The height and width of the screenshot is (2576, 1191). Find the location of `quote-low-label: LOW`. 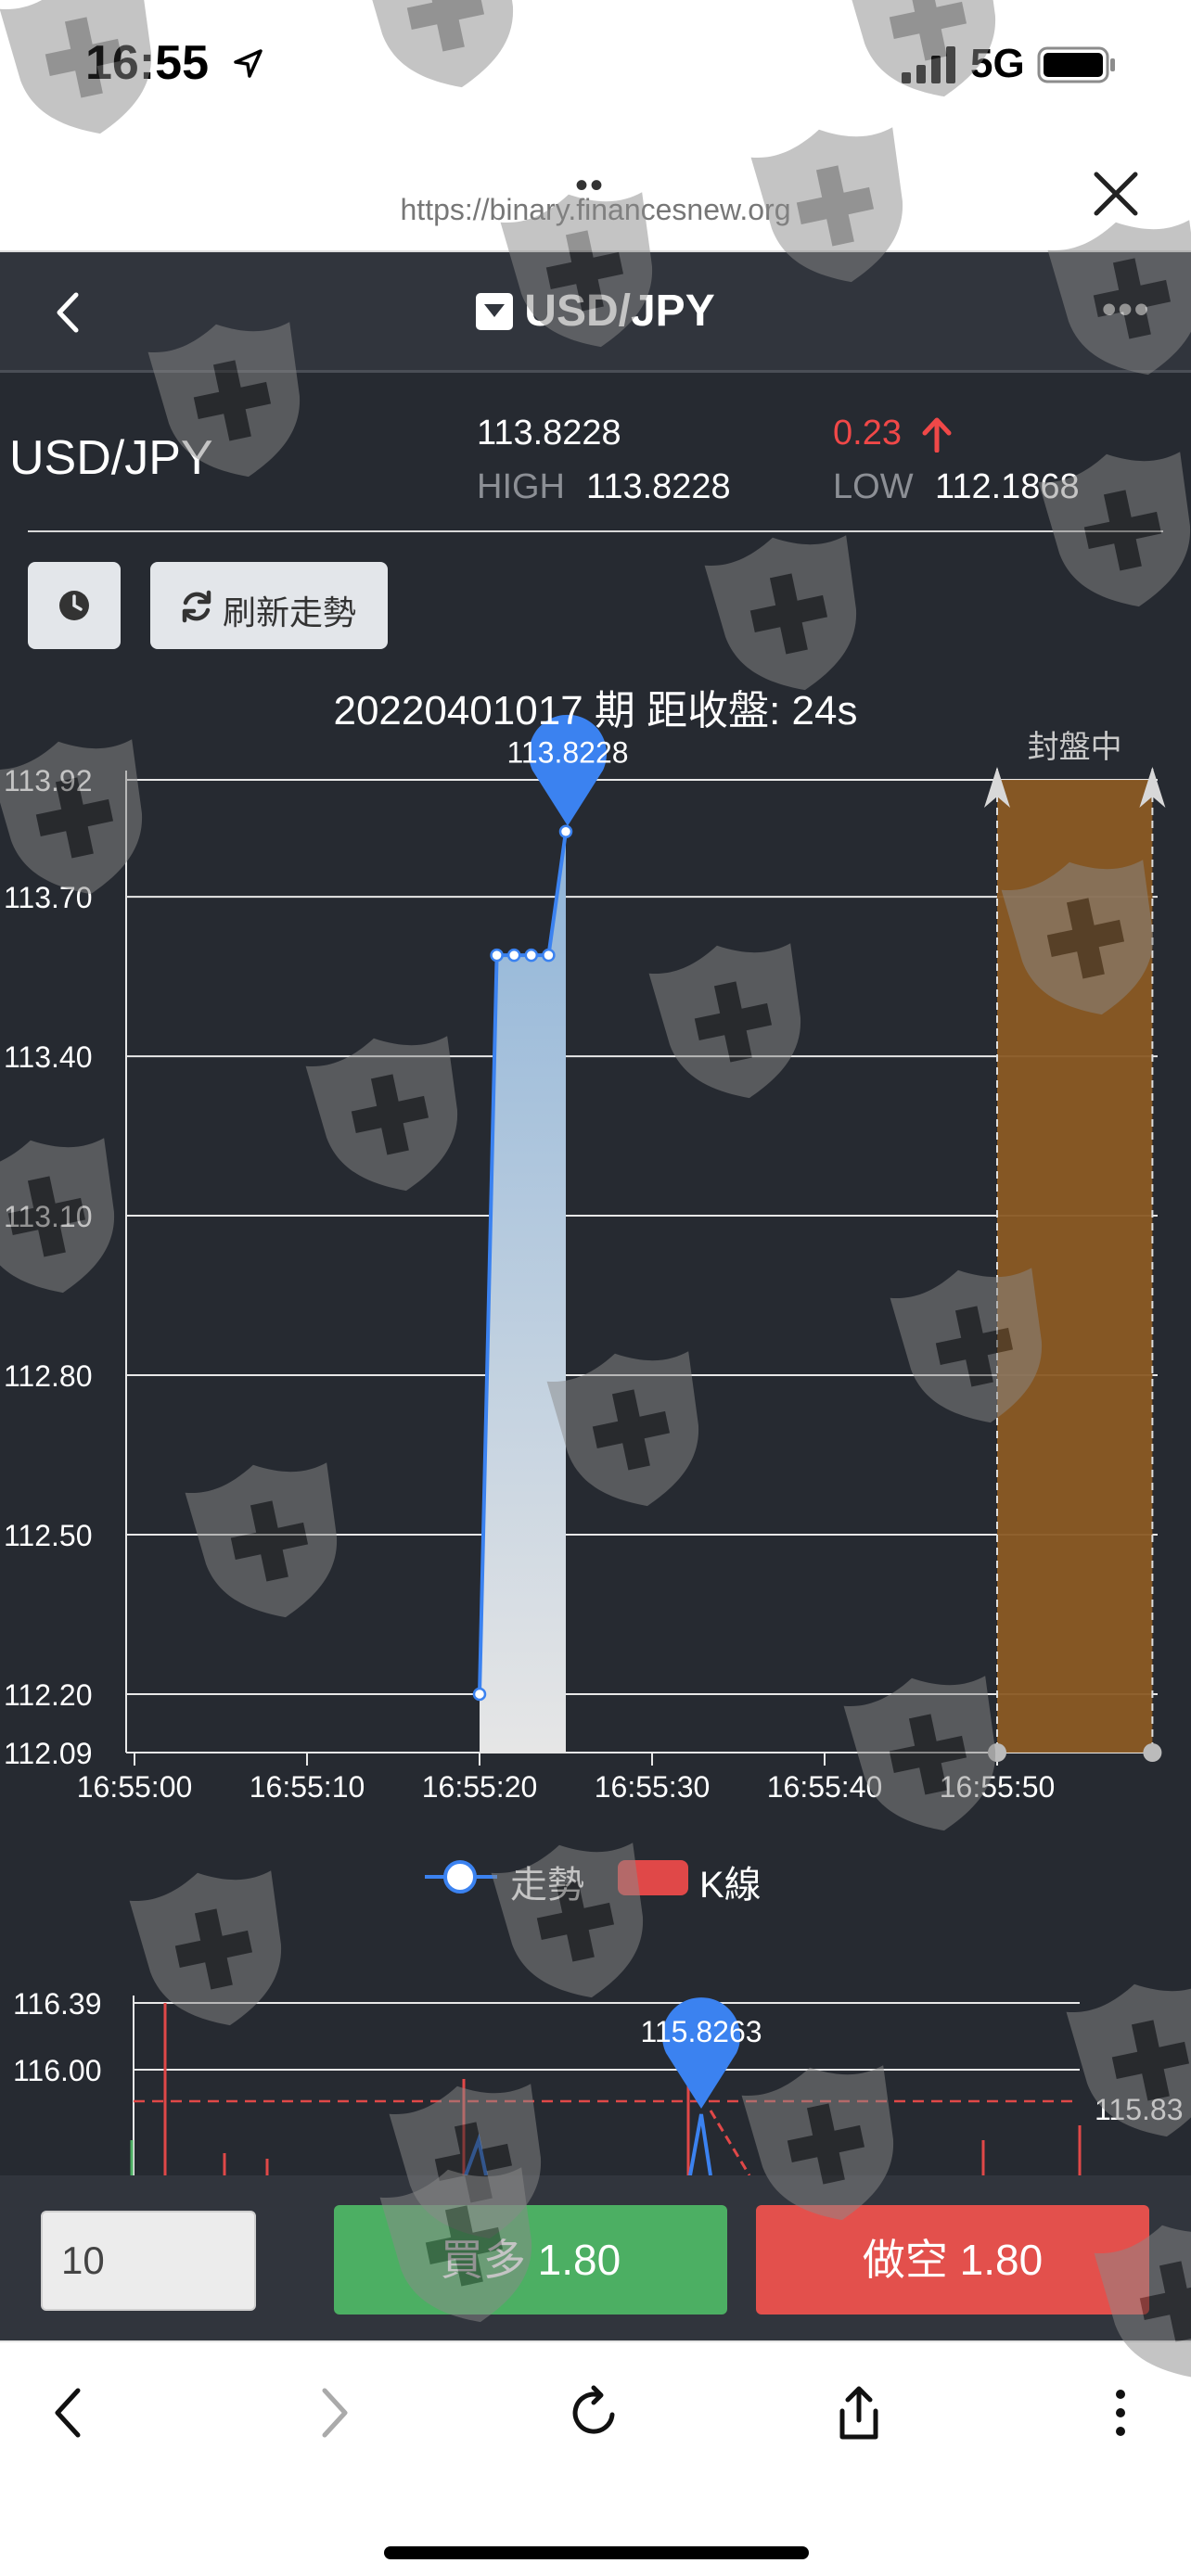

quote-low-label: LOW is located at coordinates (873, 486).